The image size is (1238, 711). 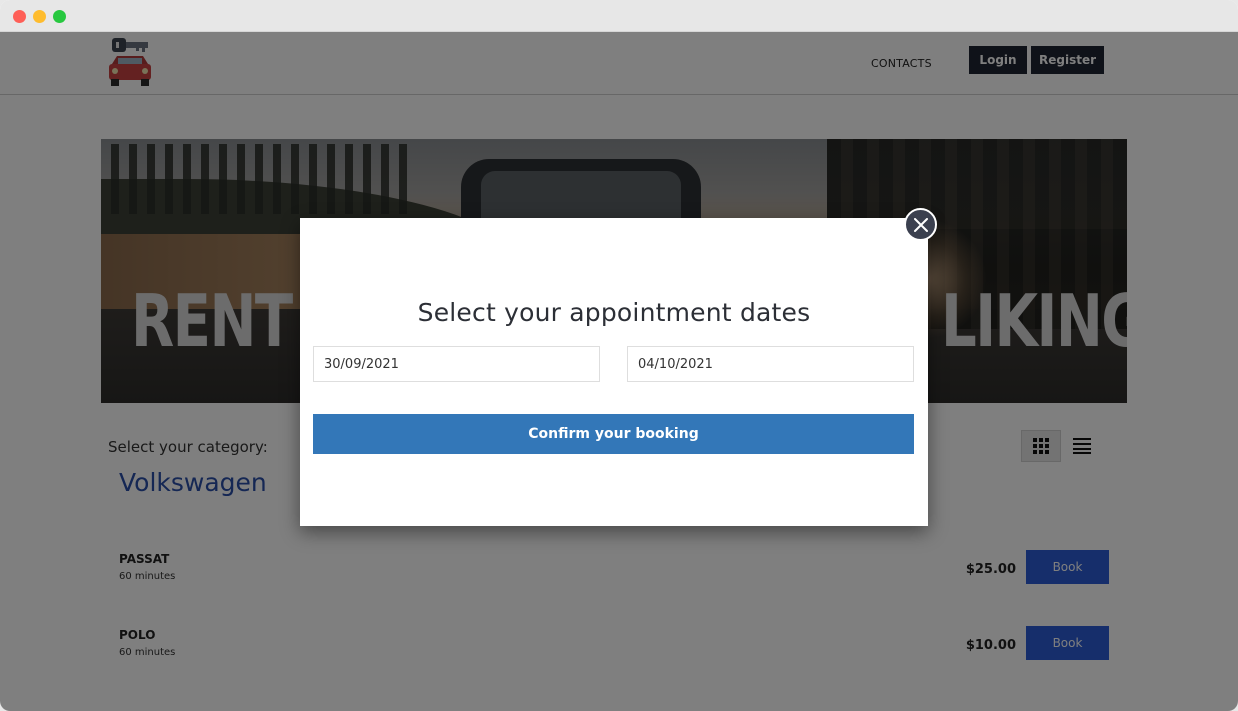 I want to click on start-date-field: 30/09/2021, so click(x=456, y=364).